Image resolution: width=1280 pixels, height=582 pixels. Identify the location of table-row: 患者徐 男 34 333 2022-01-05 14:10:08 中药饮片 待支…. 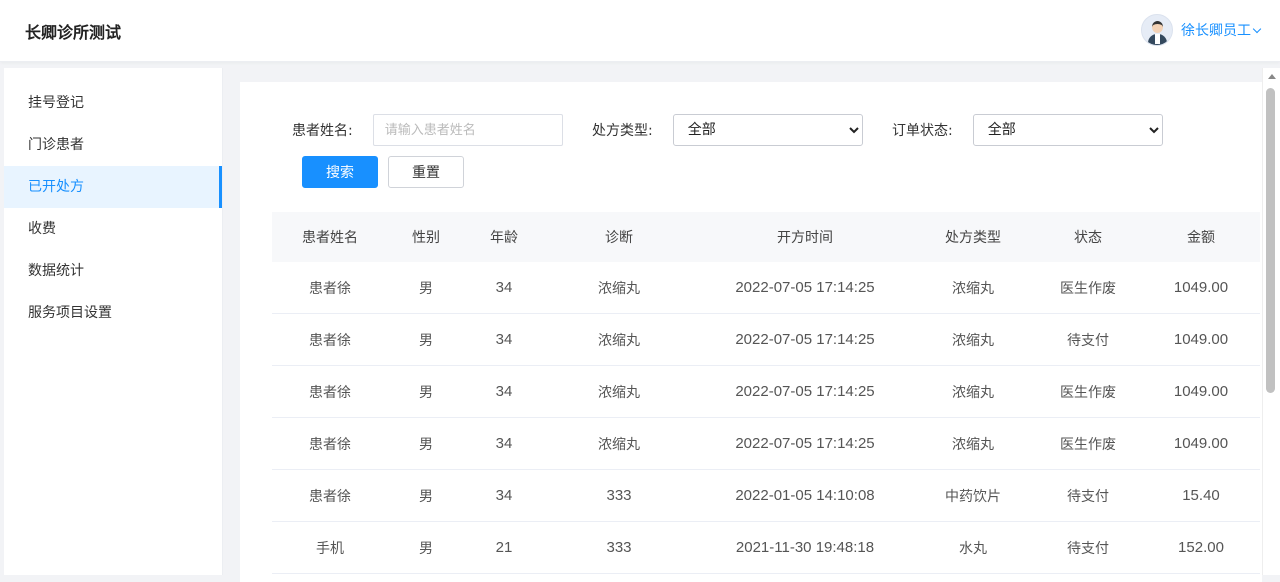
(766, 496).